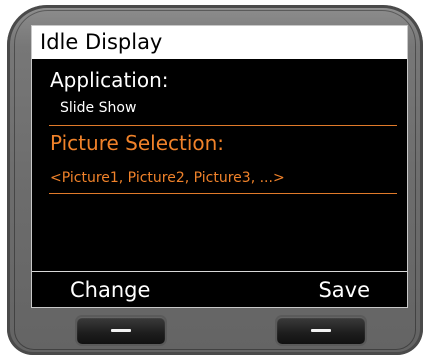  I want to click on picture-selection-value: <Picture1, Picture2, Picture3, ...>, so click(167, 178).